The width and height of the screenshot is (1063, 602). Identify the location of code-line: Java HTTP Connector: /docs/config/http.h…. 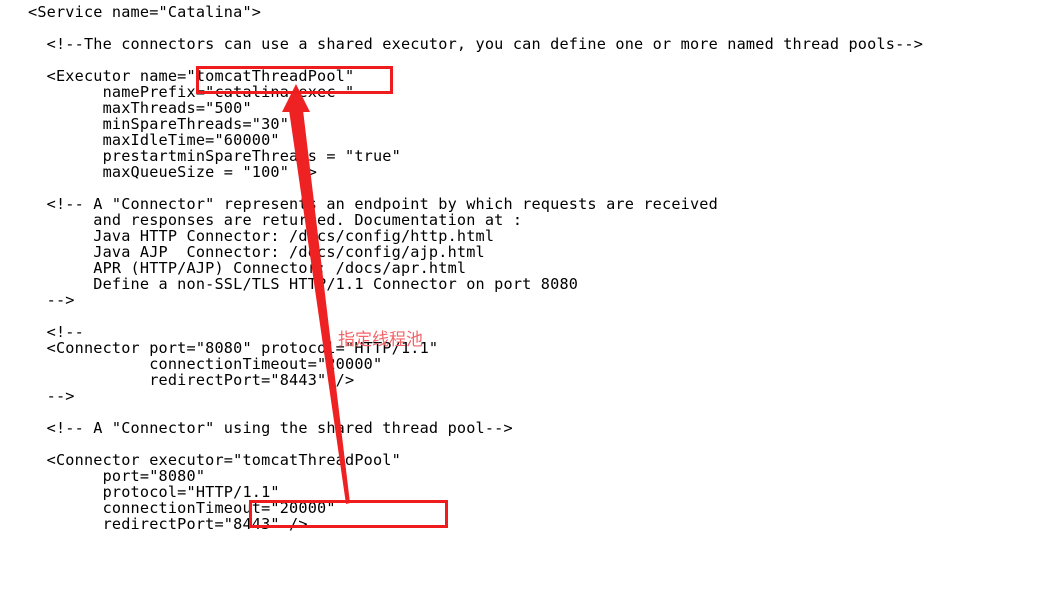
(261, 236).